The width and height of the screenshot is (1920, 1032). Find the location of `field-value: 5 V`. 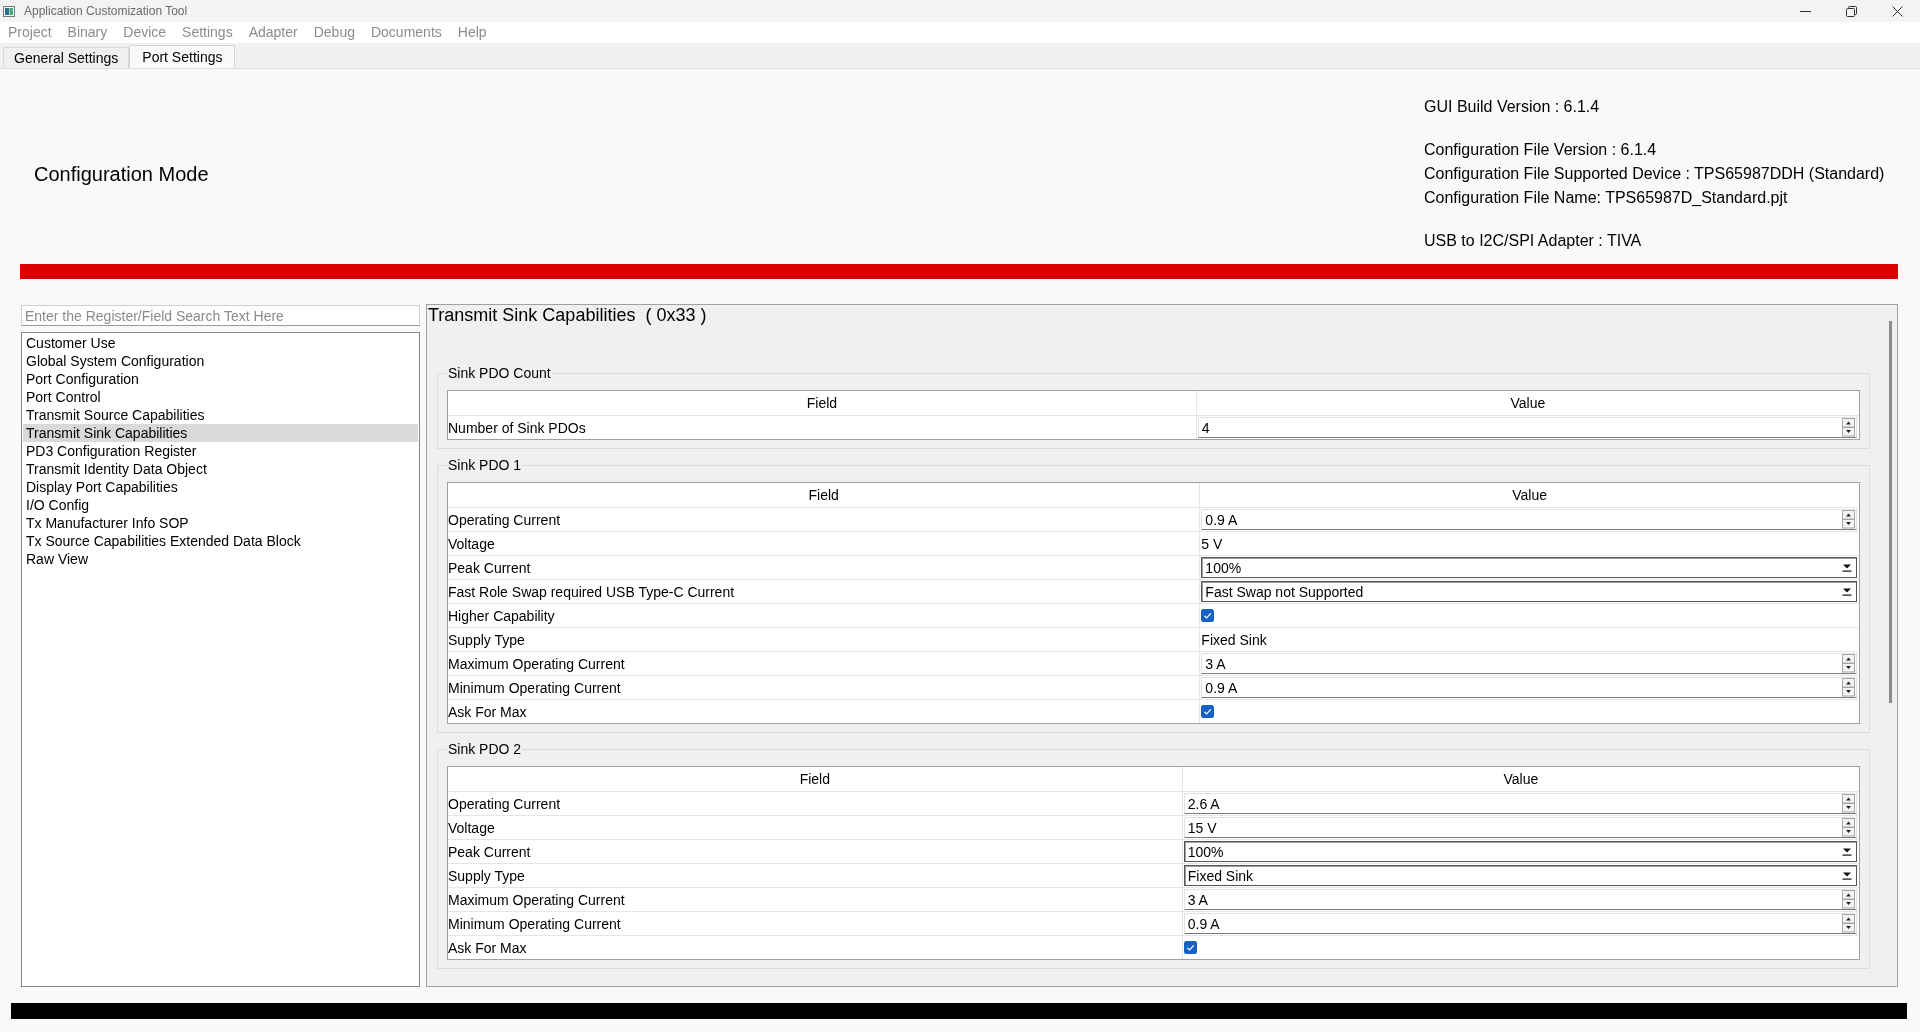

field-value: 5 V is located at coordinates (1212, 543).